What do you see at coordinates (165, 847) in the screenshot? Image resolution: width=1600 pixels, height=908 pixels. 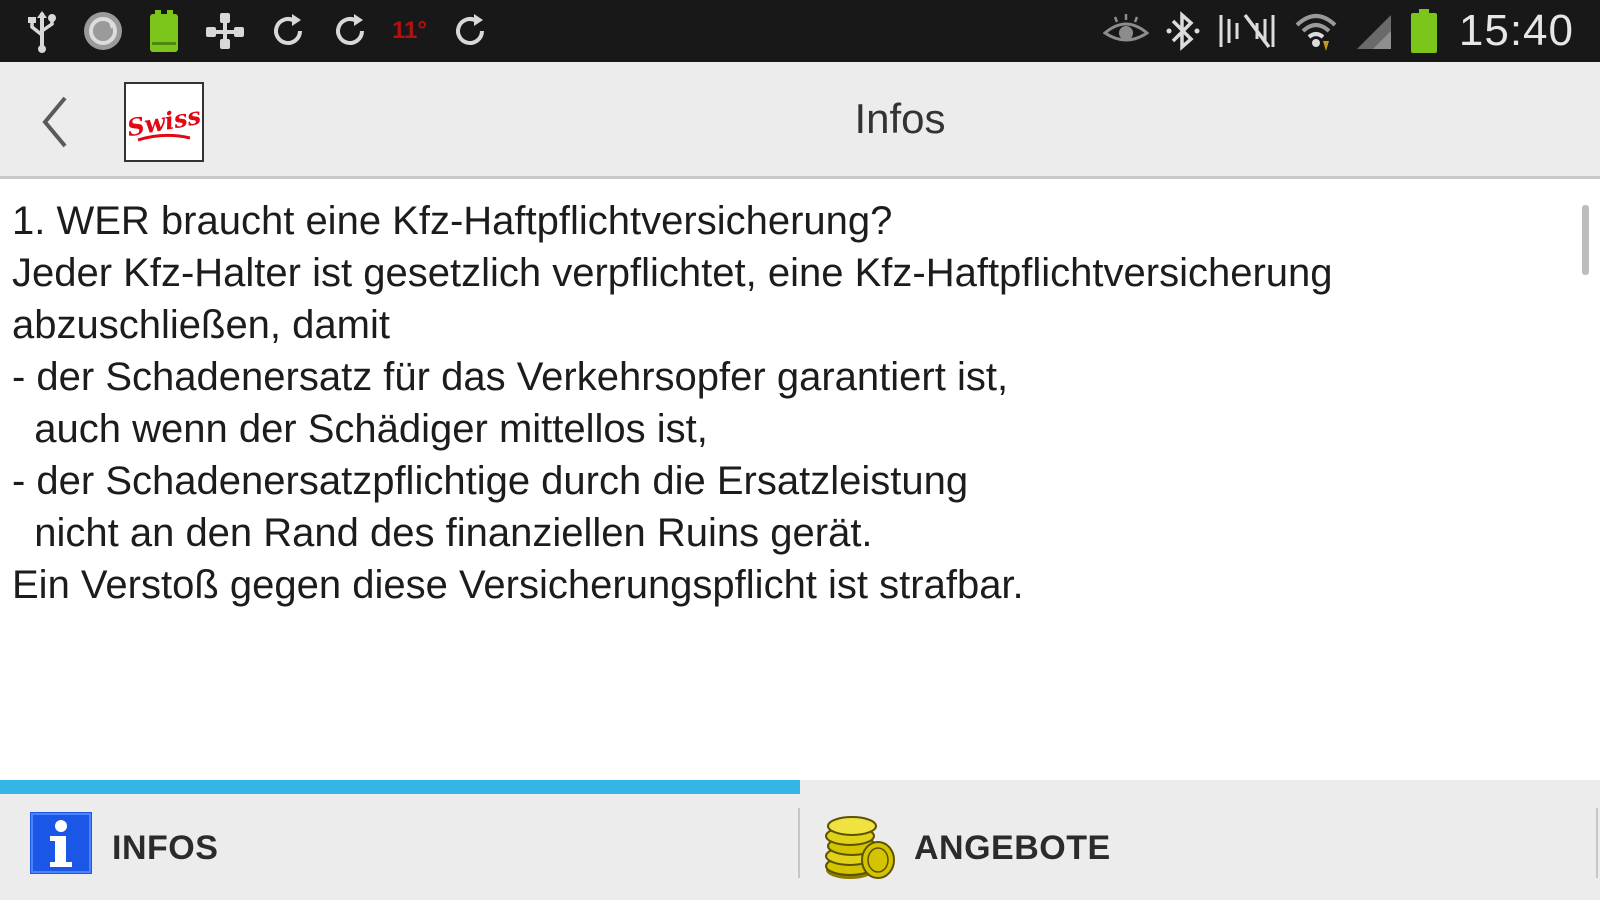 I see `tab-infos-label: INFOS` at bounding box center [165, 847].